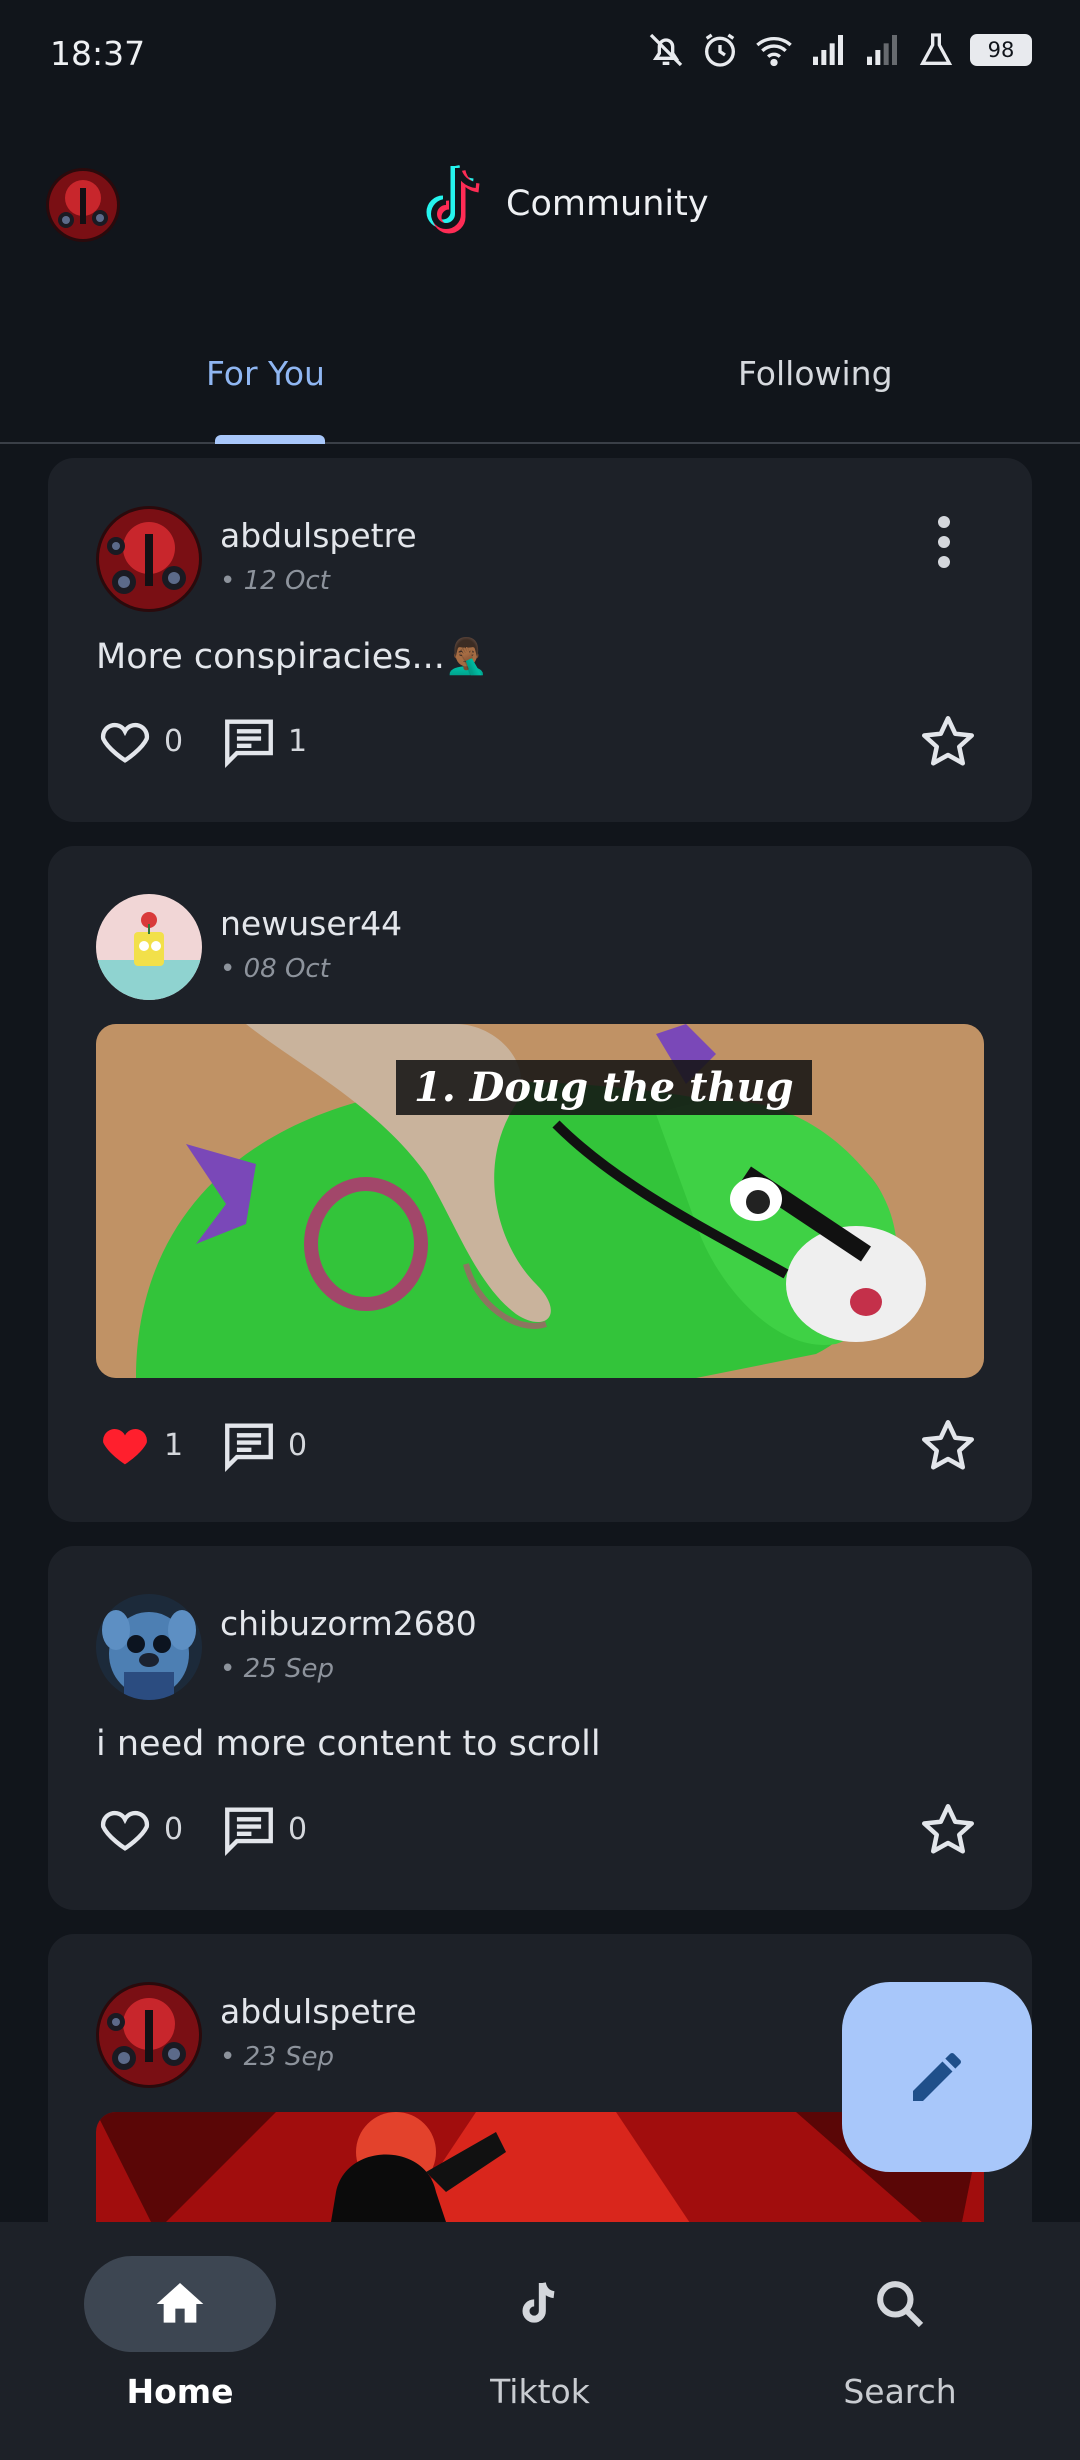 This screenshot has width=1080, height=2460. I want to click on post-date: • 12 Oct, so click(275, 581).